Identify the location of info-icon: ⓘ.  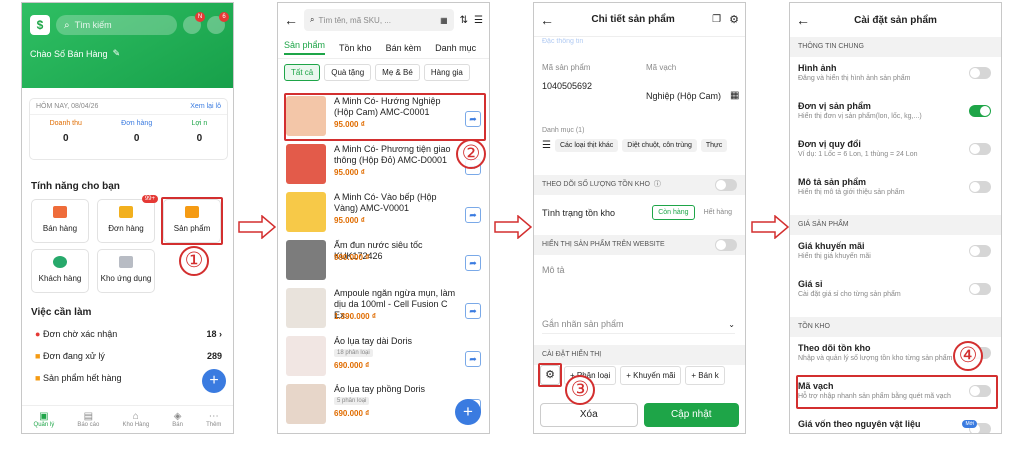
(657, 185).